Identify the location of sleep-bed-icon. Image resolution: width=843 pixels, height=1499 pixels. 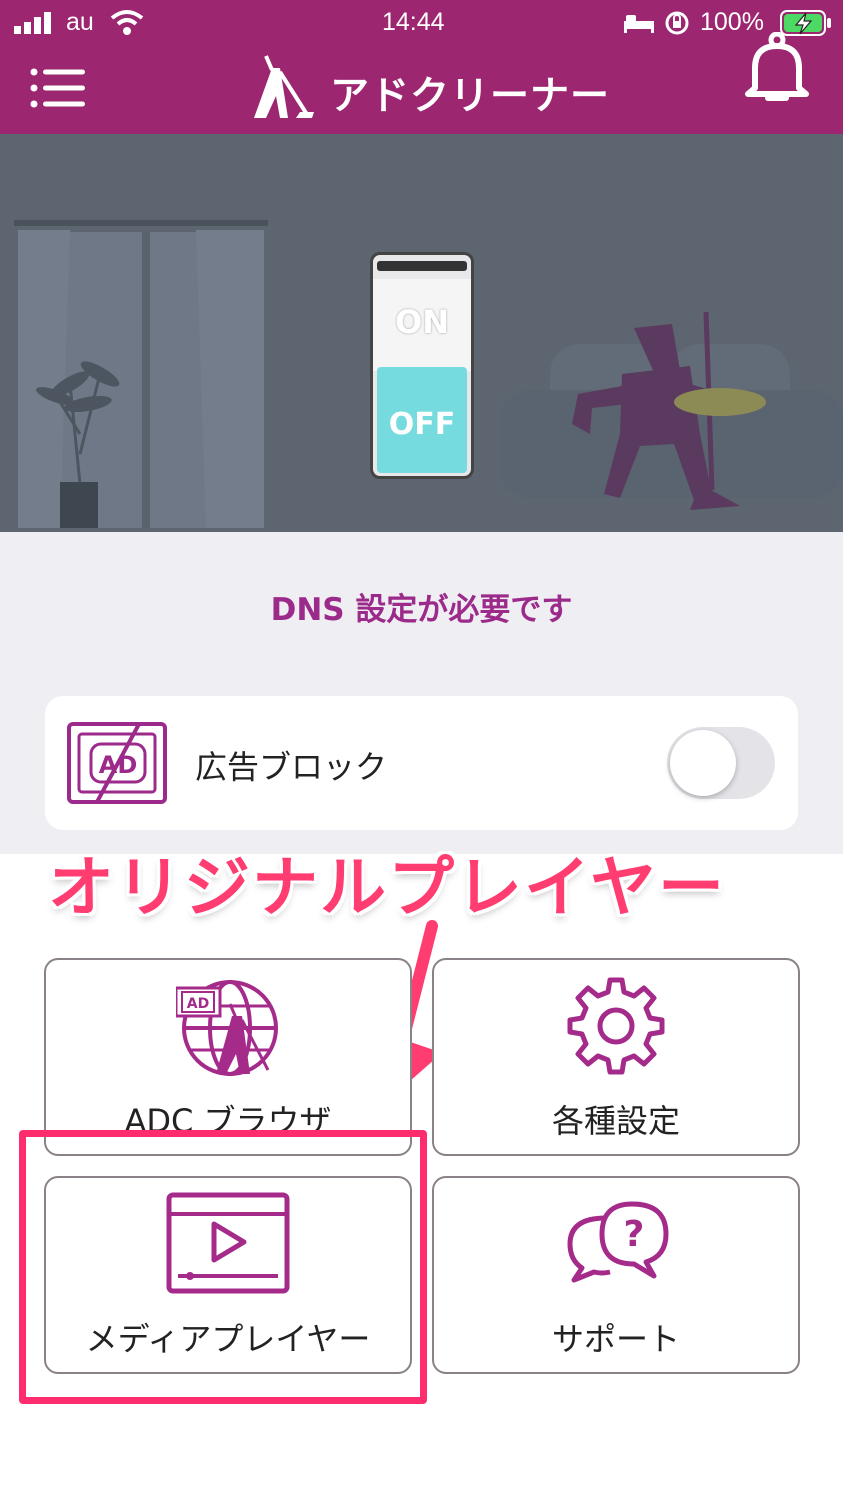
(639, 24).